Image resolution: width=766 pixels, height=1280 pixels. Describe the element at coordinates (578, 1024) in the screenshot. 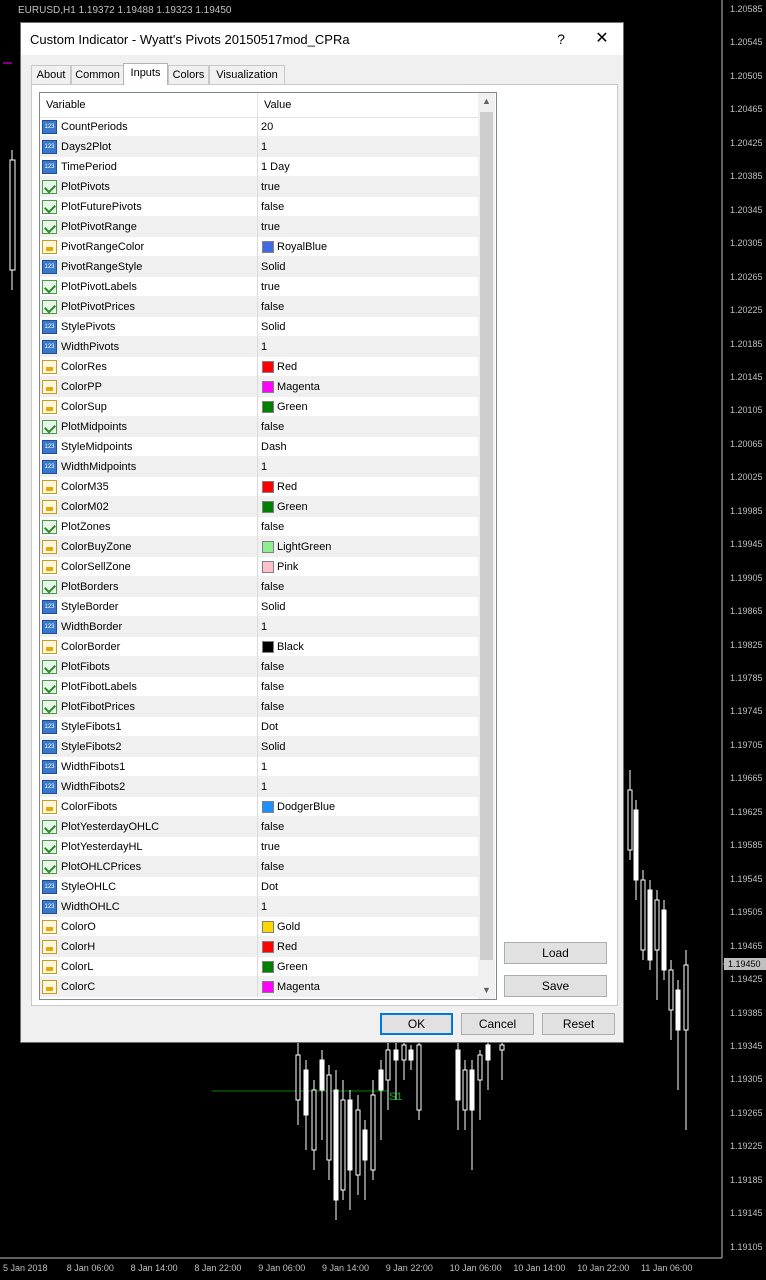

I see `reset-button: Reset` at that location.